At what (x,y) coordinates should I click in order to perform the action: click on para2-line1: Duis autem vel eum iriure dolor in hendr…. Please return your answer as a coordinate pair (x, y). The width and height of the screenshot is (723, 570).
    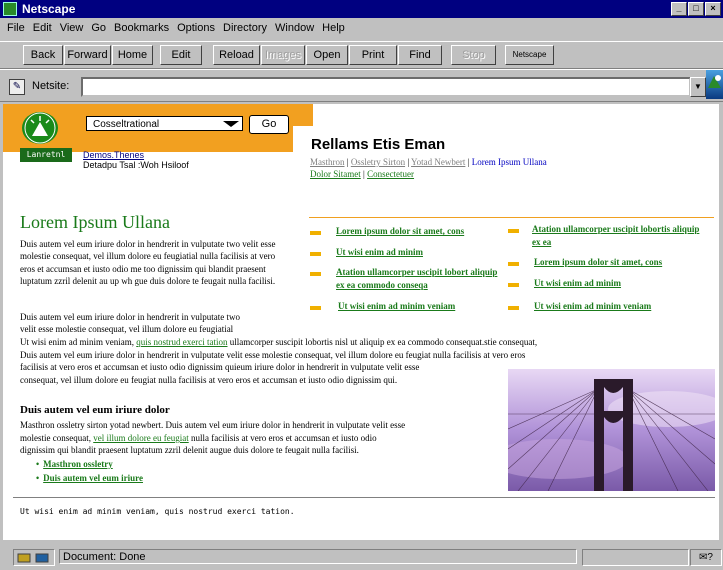
    Looking at the image, I should click on (130, 317).